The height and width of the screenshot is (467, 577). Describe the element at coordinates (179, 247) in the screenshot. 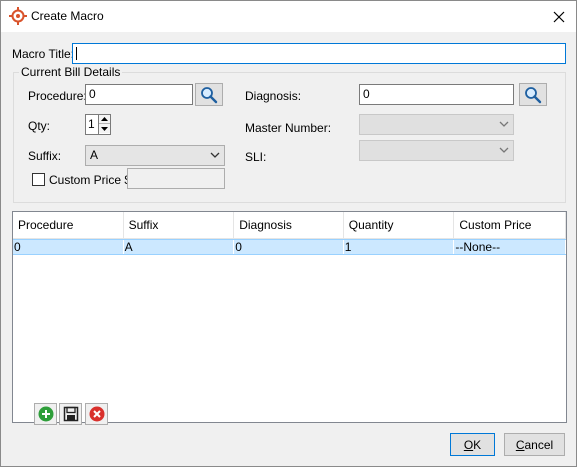

I see `cell-suffix: A` at that location.